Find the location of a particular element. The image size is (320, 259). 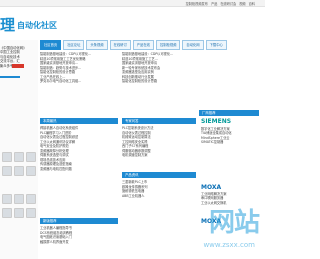

mid-products-list: 三菱新款PLC上市 欧姆龙传感器系列 施耐德低压电器 ABB工业机器人 is located at coordinates (159, 189).